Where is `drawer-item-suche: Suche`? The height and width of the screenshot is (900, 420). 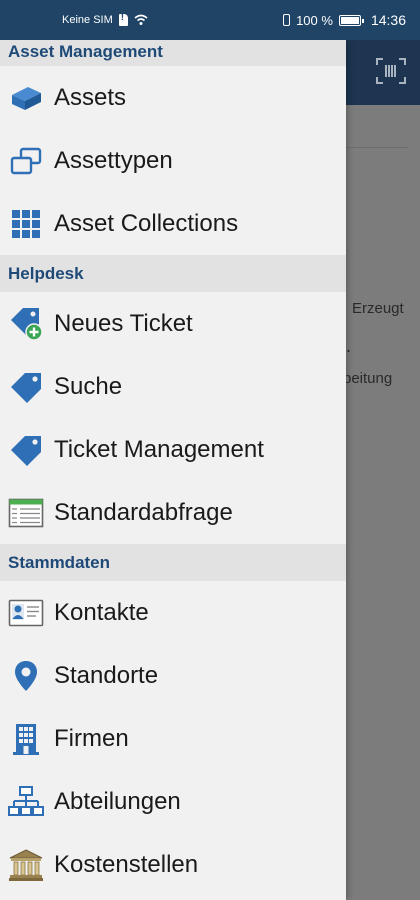 drawer-item-suche: Suche is located at coordinates (173, 386).